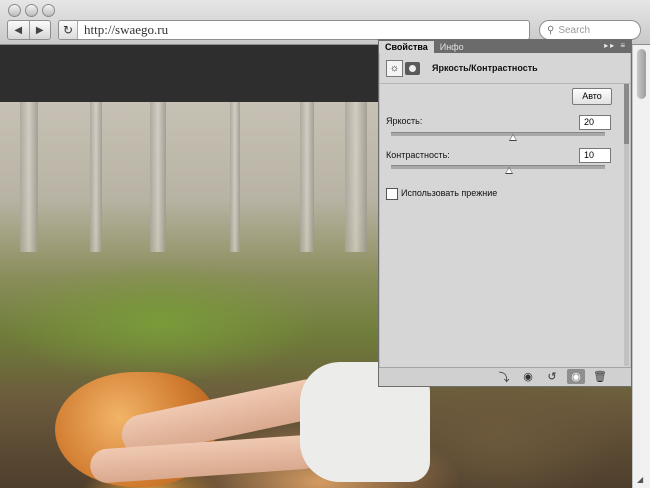 The width and height of the screenshot is (650, 488). I want to click on panel-tabs: Свойства Инфо ▸▸ ≡, so click(505, 46).